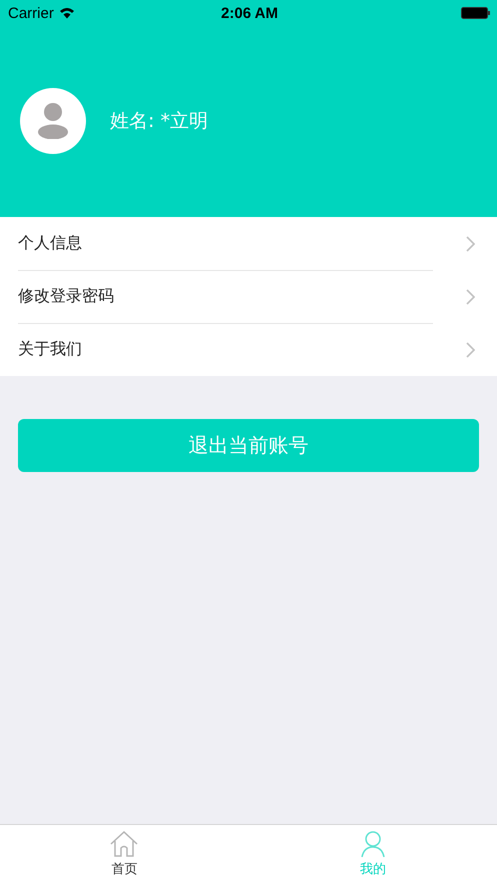 Image resolution: width=497 pixels, height=883 pixels. I want to click on menu-item: 关于我们, so click(248, 349).